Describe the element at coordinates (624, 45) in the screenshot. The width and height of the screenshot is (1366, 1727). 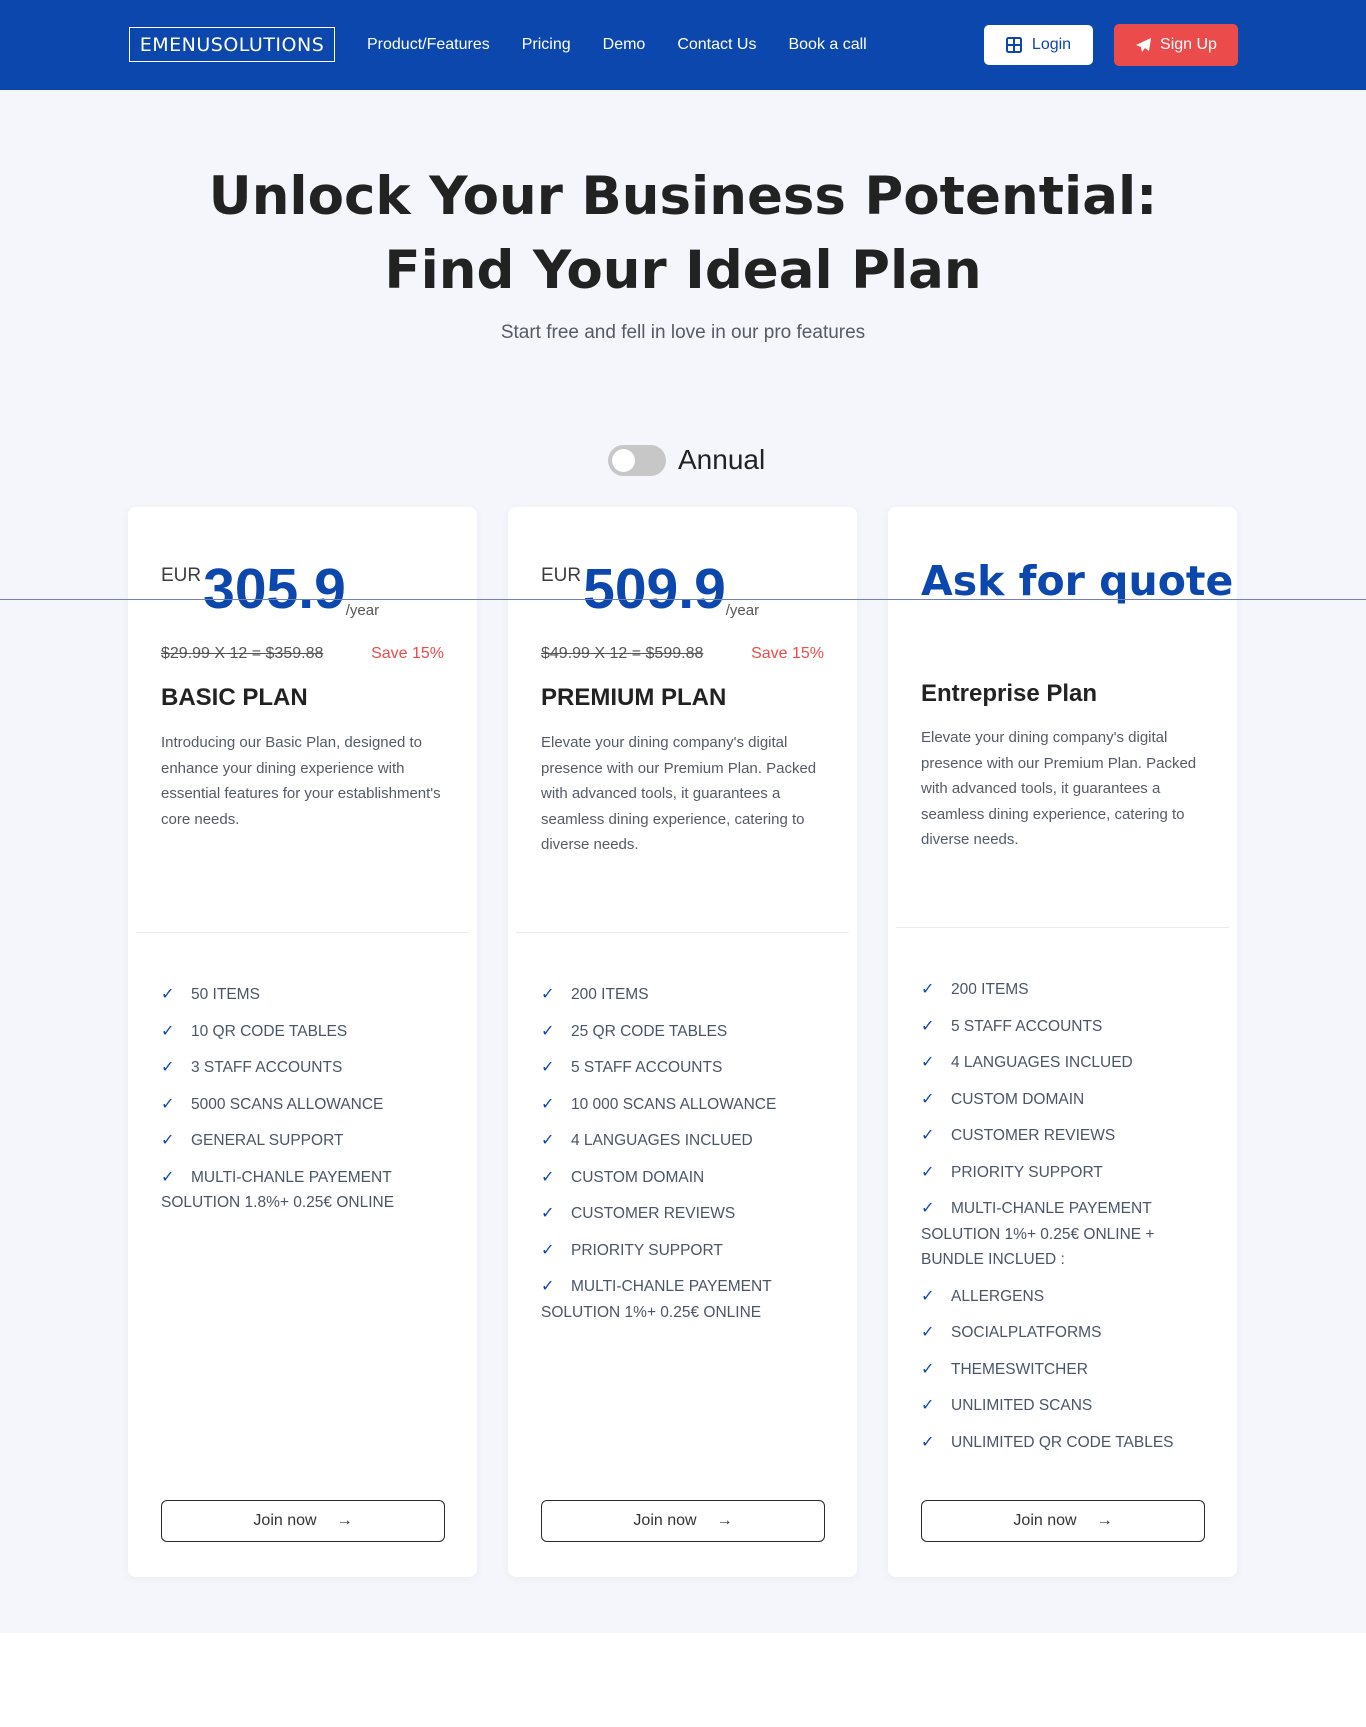
I see `nav-link-demo: Demo` at that location.